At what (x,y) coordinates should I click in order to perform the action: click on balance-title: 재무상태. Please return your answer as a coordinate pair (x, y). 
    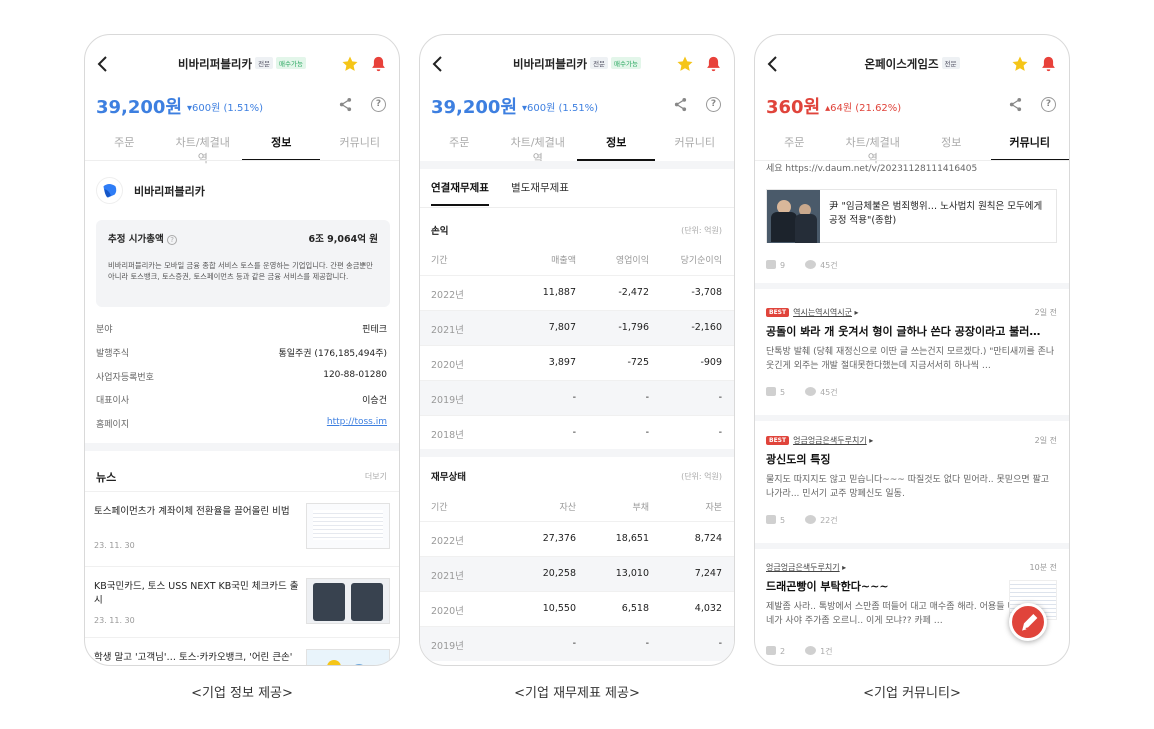
    Looking at the image, I should click on (448, 477).